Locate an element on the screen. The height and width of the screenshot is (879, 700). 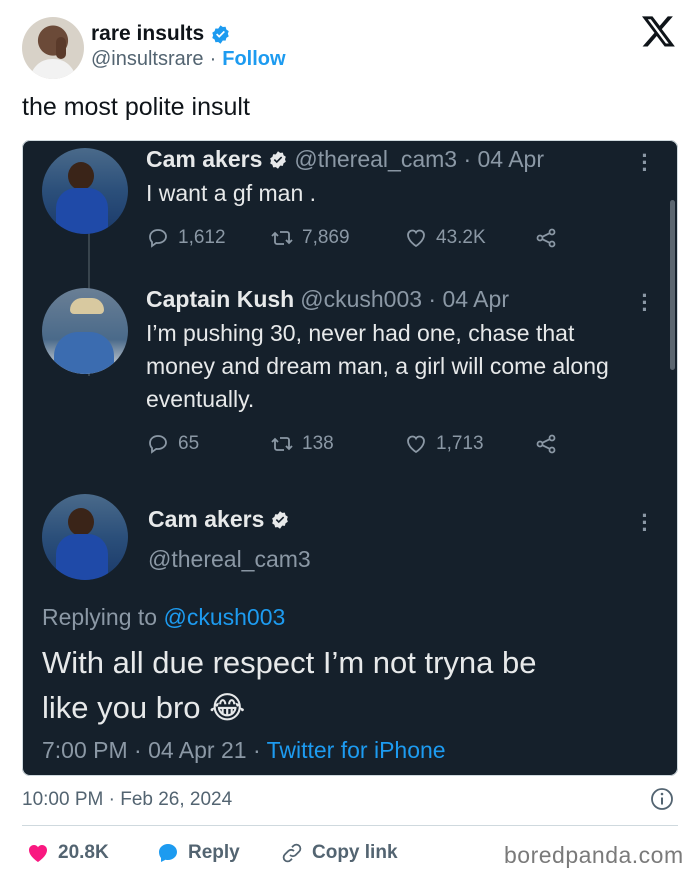
kush-avatar is located at coordinates (85, 331).